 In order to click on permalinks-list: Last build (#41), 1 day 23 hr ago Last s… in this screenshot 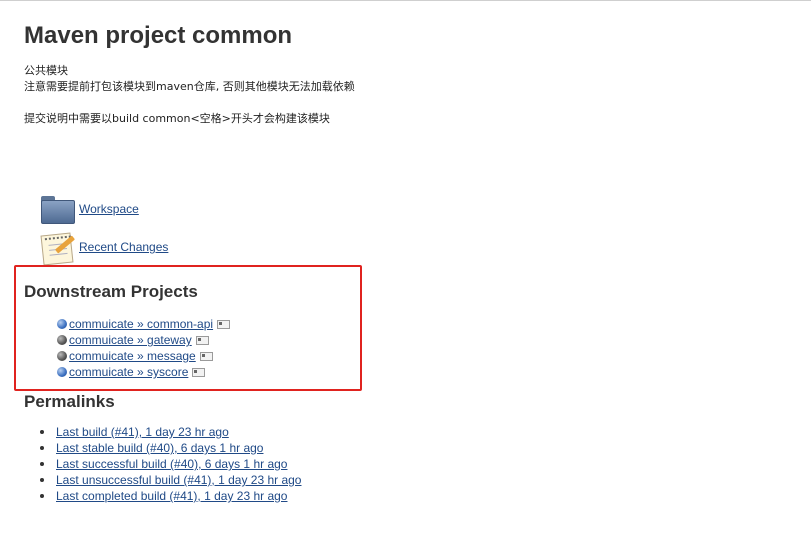, I will do `click(170, 464)`.